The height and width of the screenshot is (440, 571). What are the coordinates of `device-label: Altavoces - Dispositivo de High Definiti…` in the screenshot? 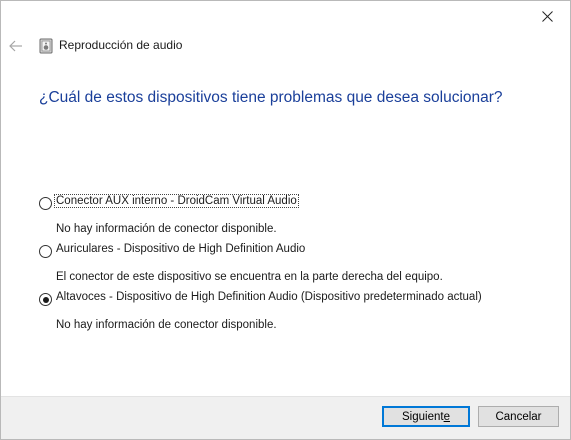 It's located at (269, 297).